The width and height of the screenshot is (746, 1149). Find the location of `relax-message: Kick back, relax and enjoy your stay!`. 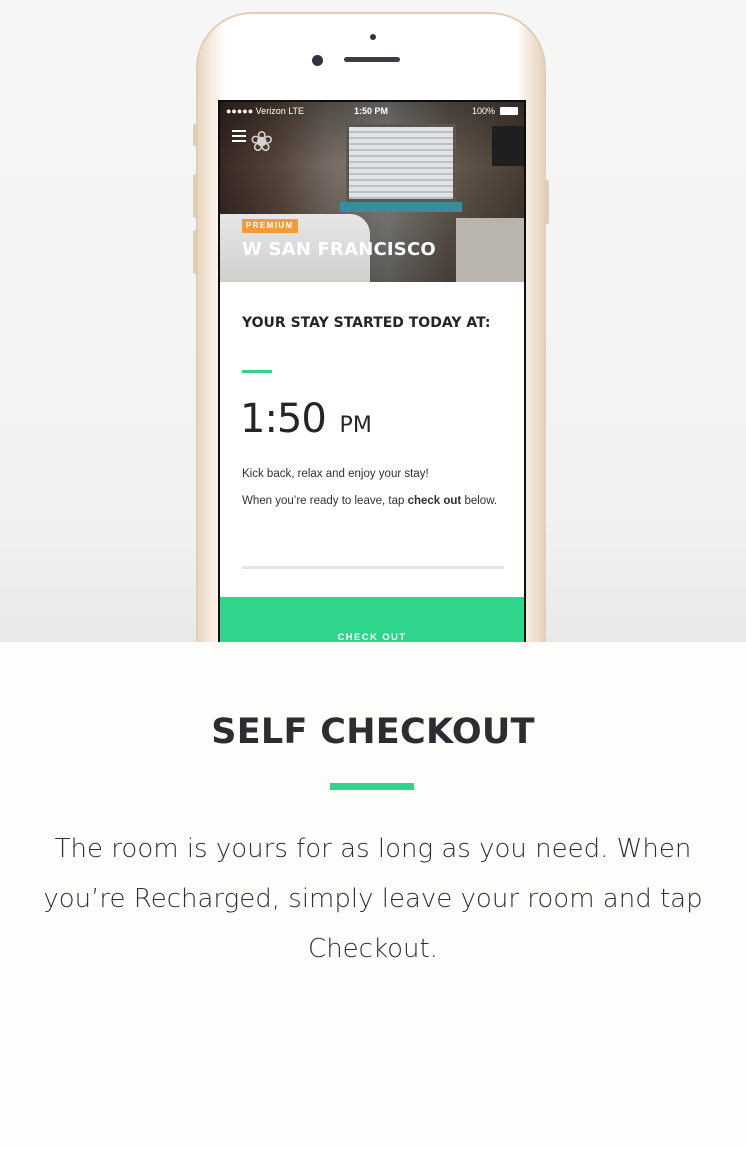

relax-message: Kick back, relax and enjoy your stay! is located at coordinates (335, 474).